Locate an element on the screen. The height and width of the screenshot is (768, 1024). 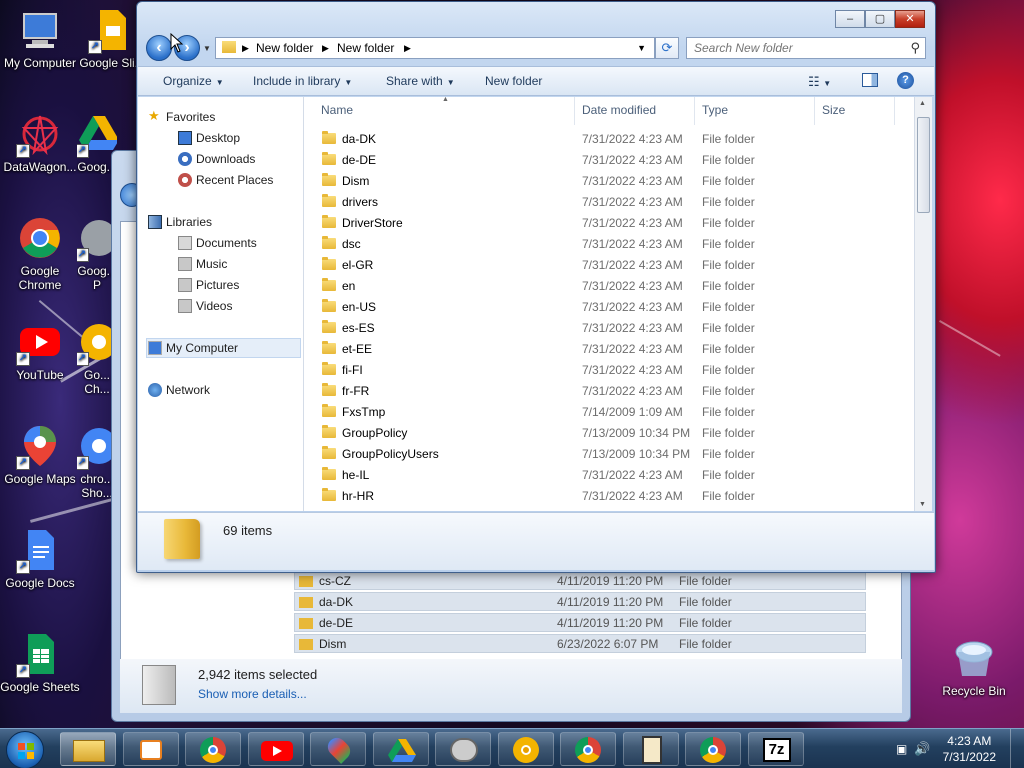
column-header-size: Size is located at coordinates (833, 110).